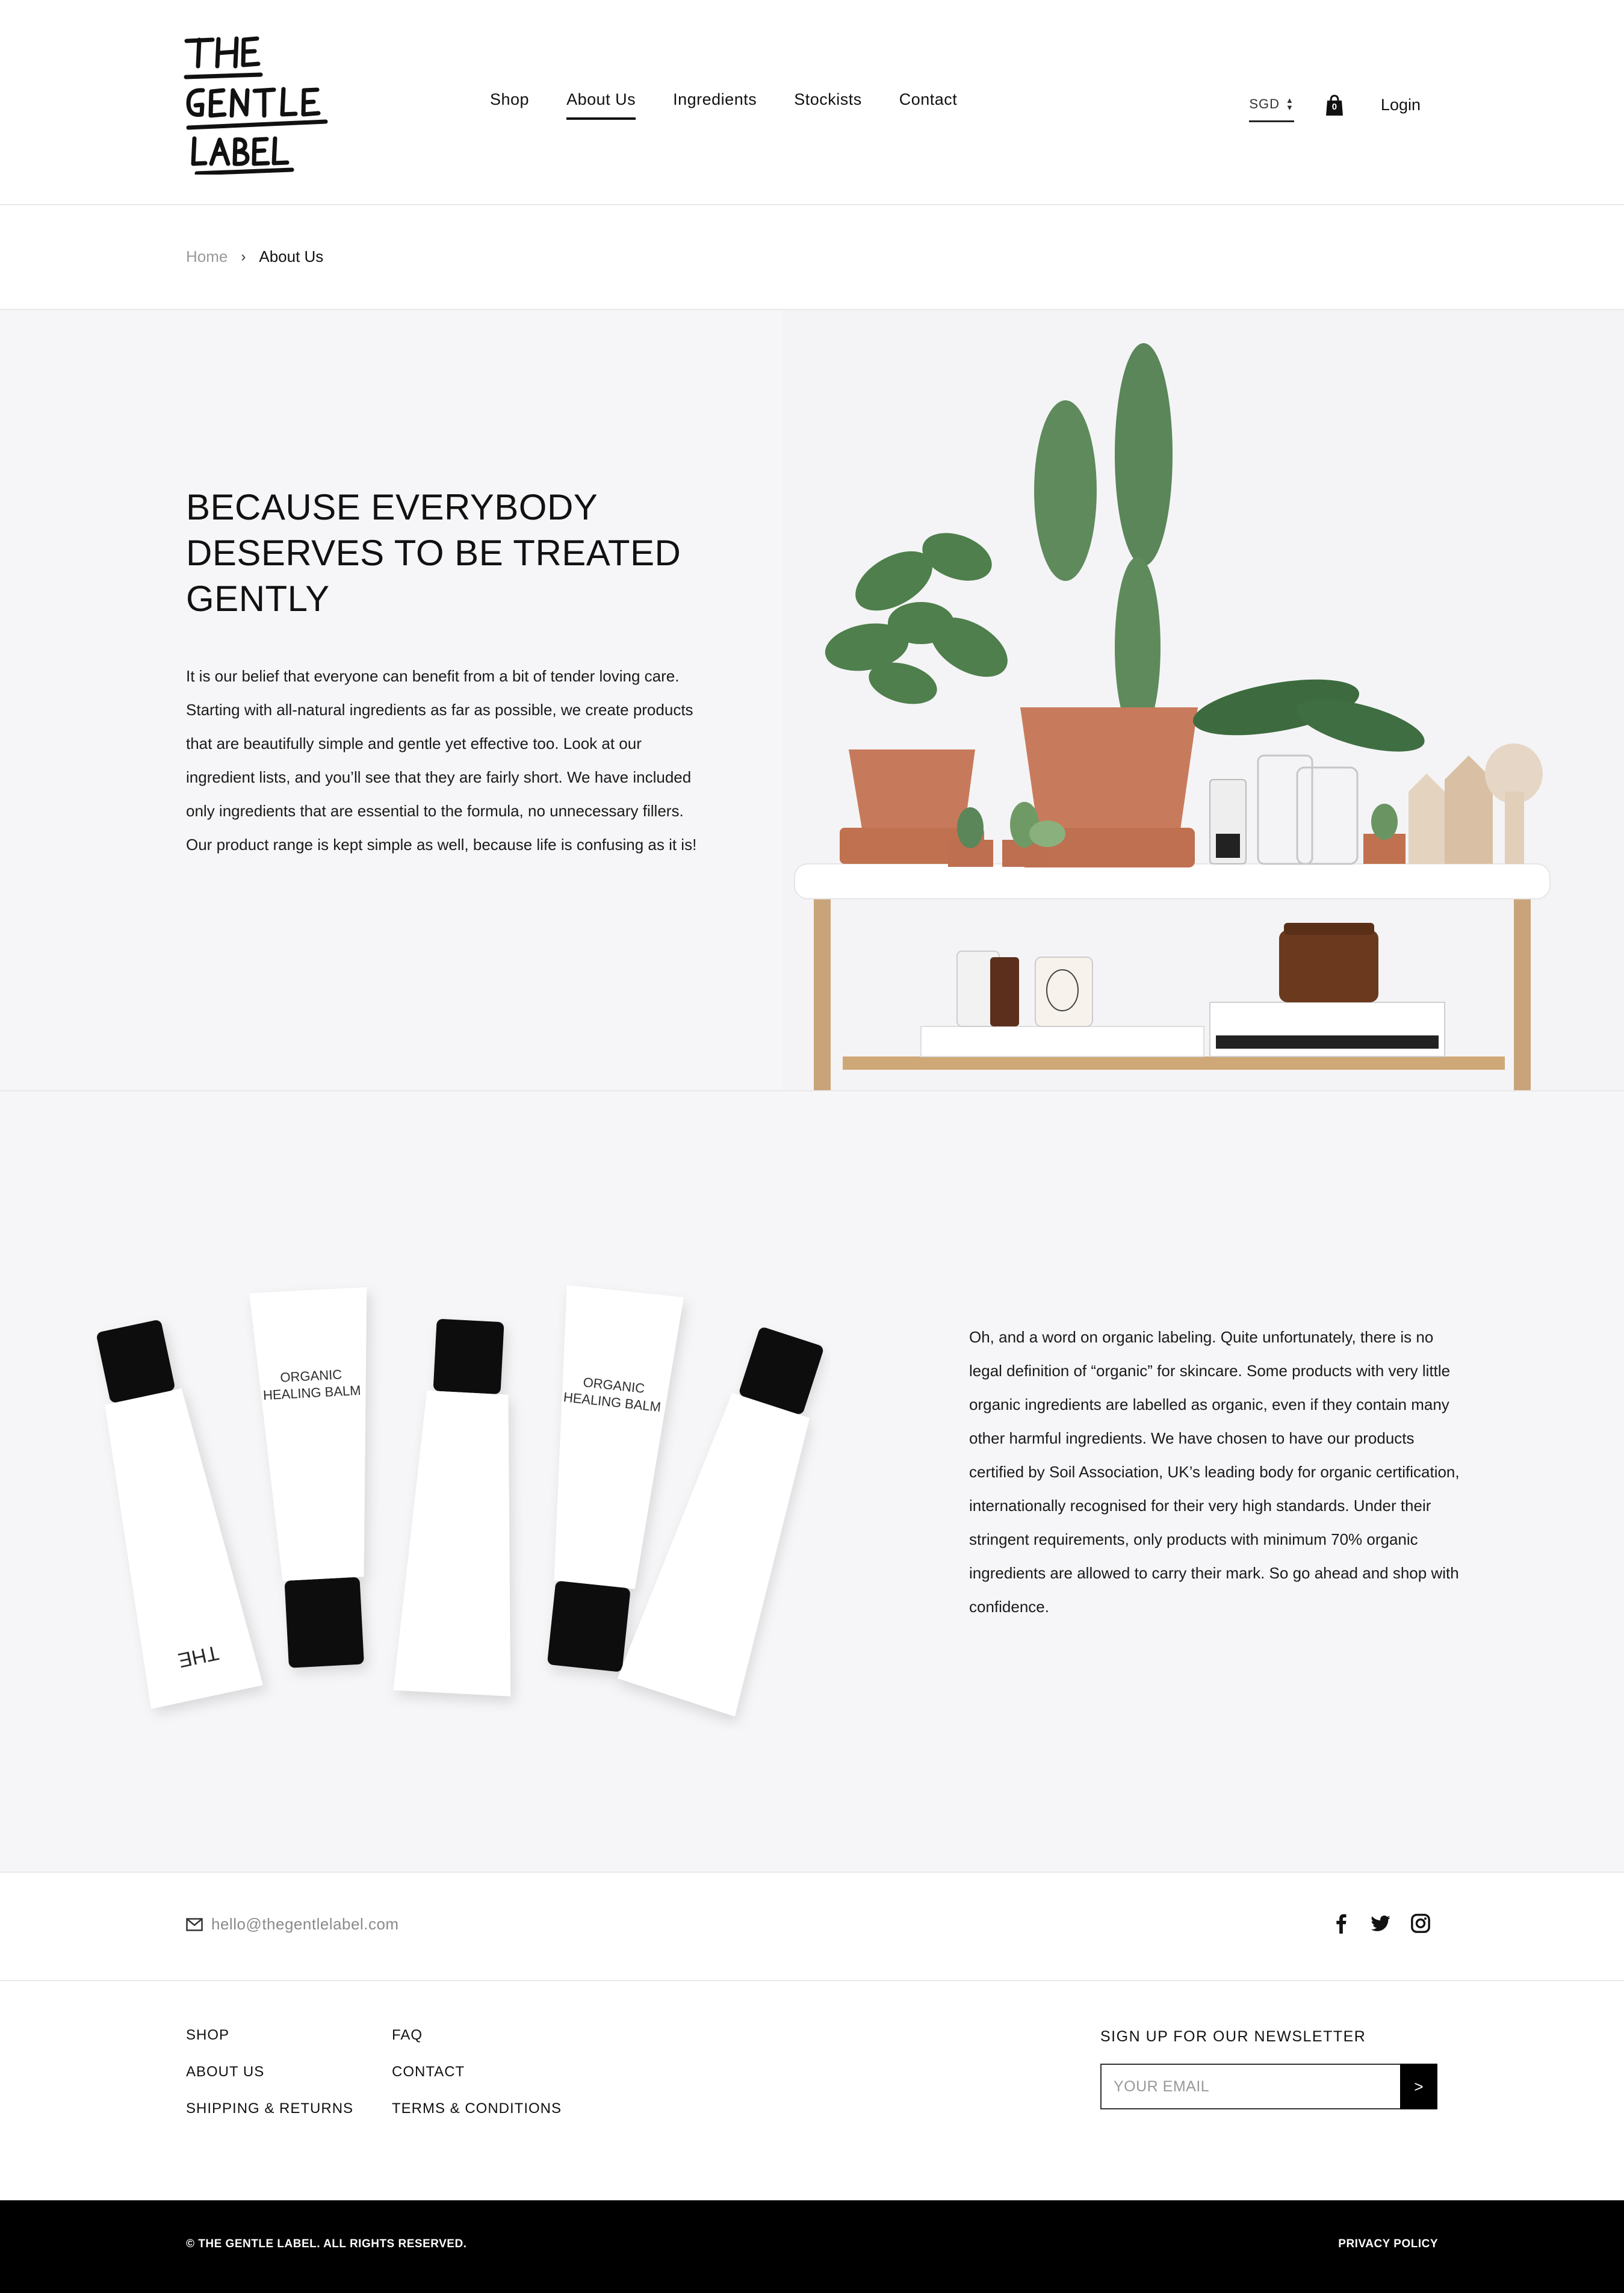 This screenshot has width=1624, height=2293. I want to click on header-actions: SGD ▲ ▼ 0 Login, so click(1335, 105).